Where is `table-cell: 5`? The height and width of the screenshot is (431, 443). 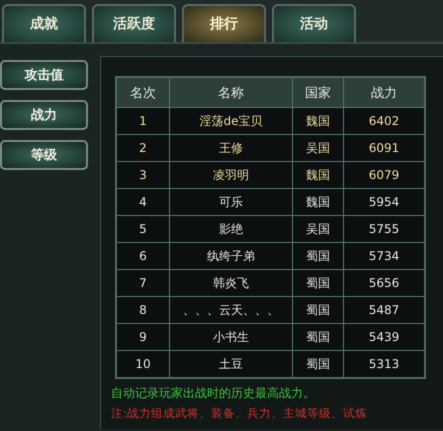
table-cell: 5 is located at coordinates (143, 229).